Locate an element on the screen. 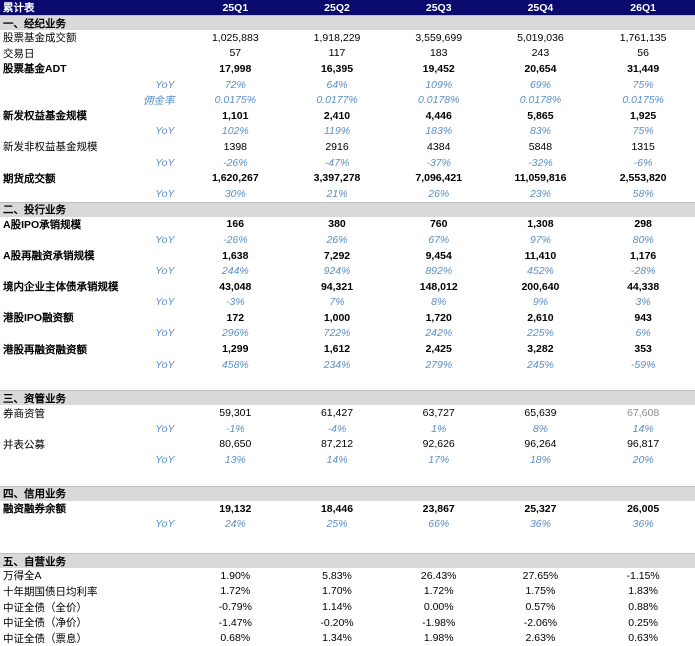  value-cell: -47% is located at coordinates (337, 162).